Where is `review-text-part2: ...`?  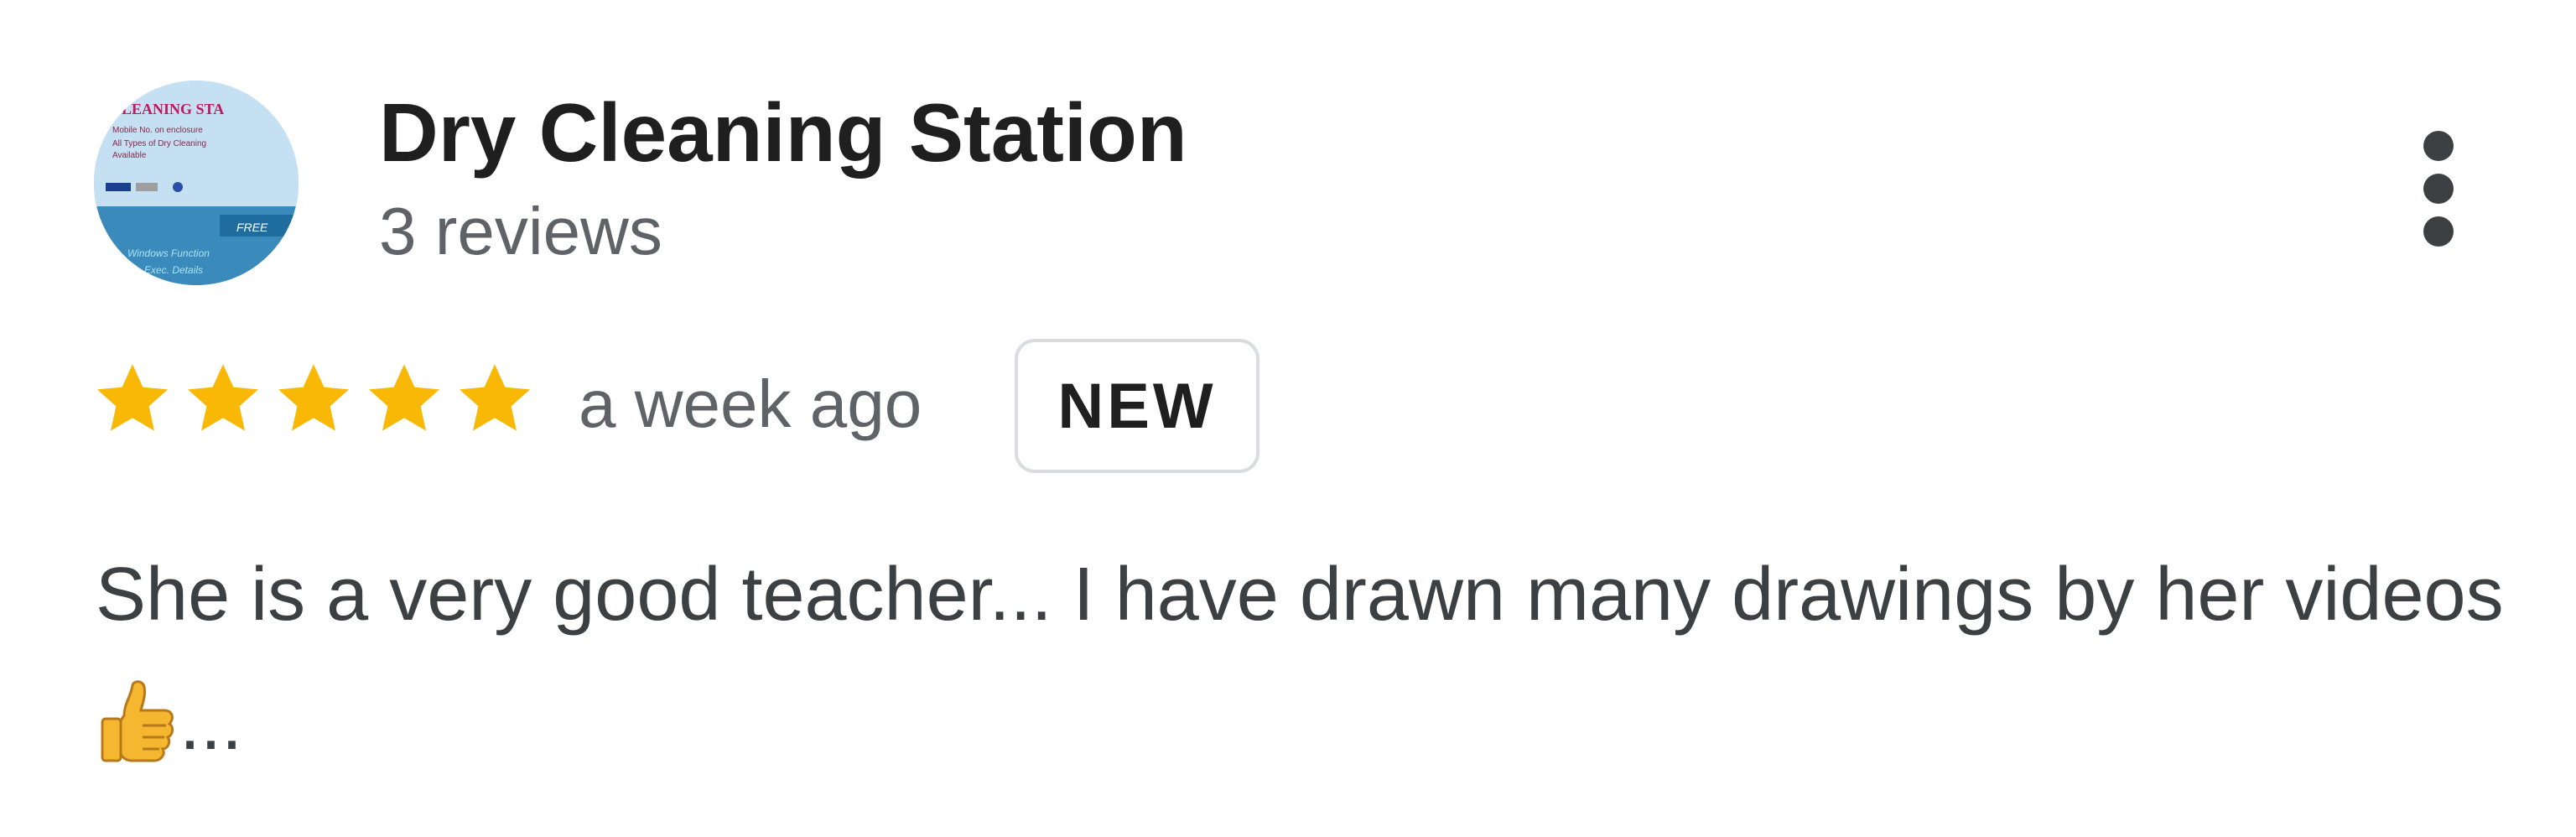 review-text-part2: ... is located at coordinates (211, 724).